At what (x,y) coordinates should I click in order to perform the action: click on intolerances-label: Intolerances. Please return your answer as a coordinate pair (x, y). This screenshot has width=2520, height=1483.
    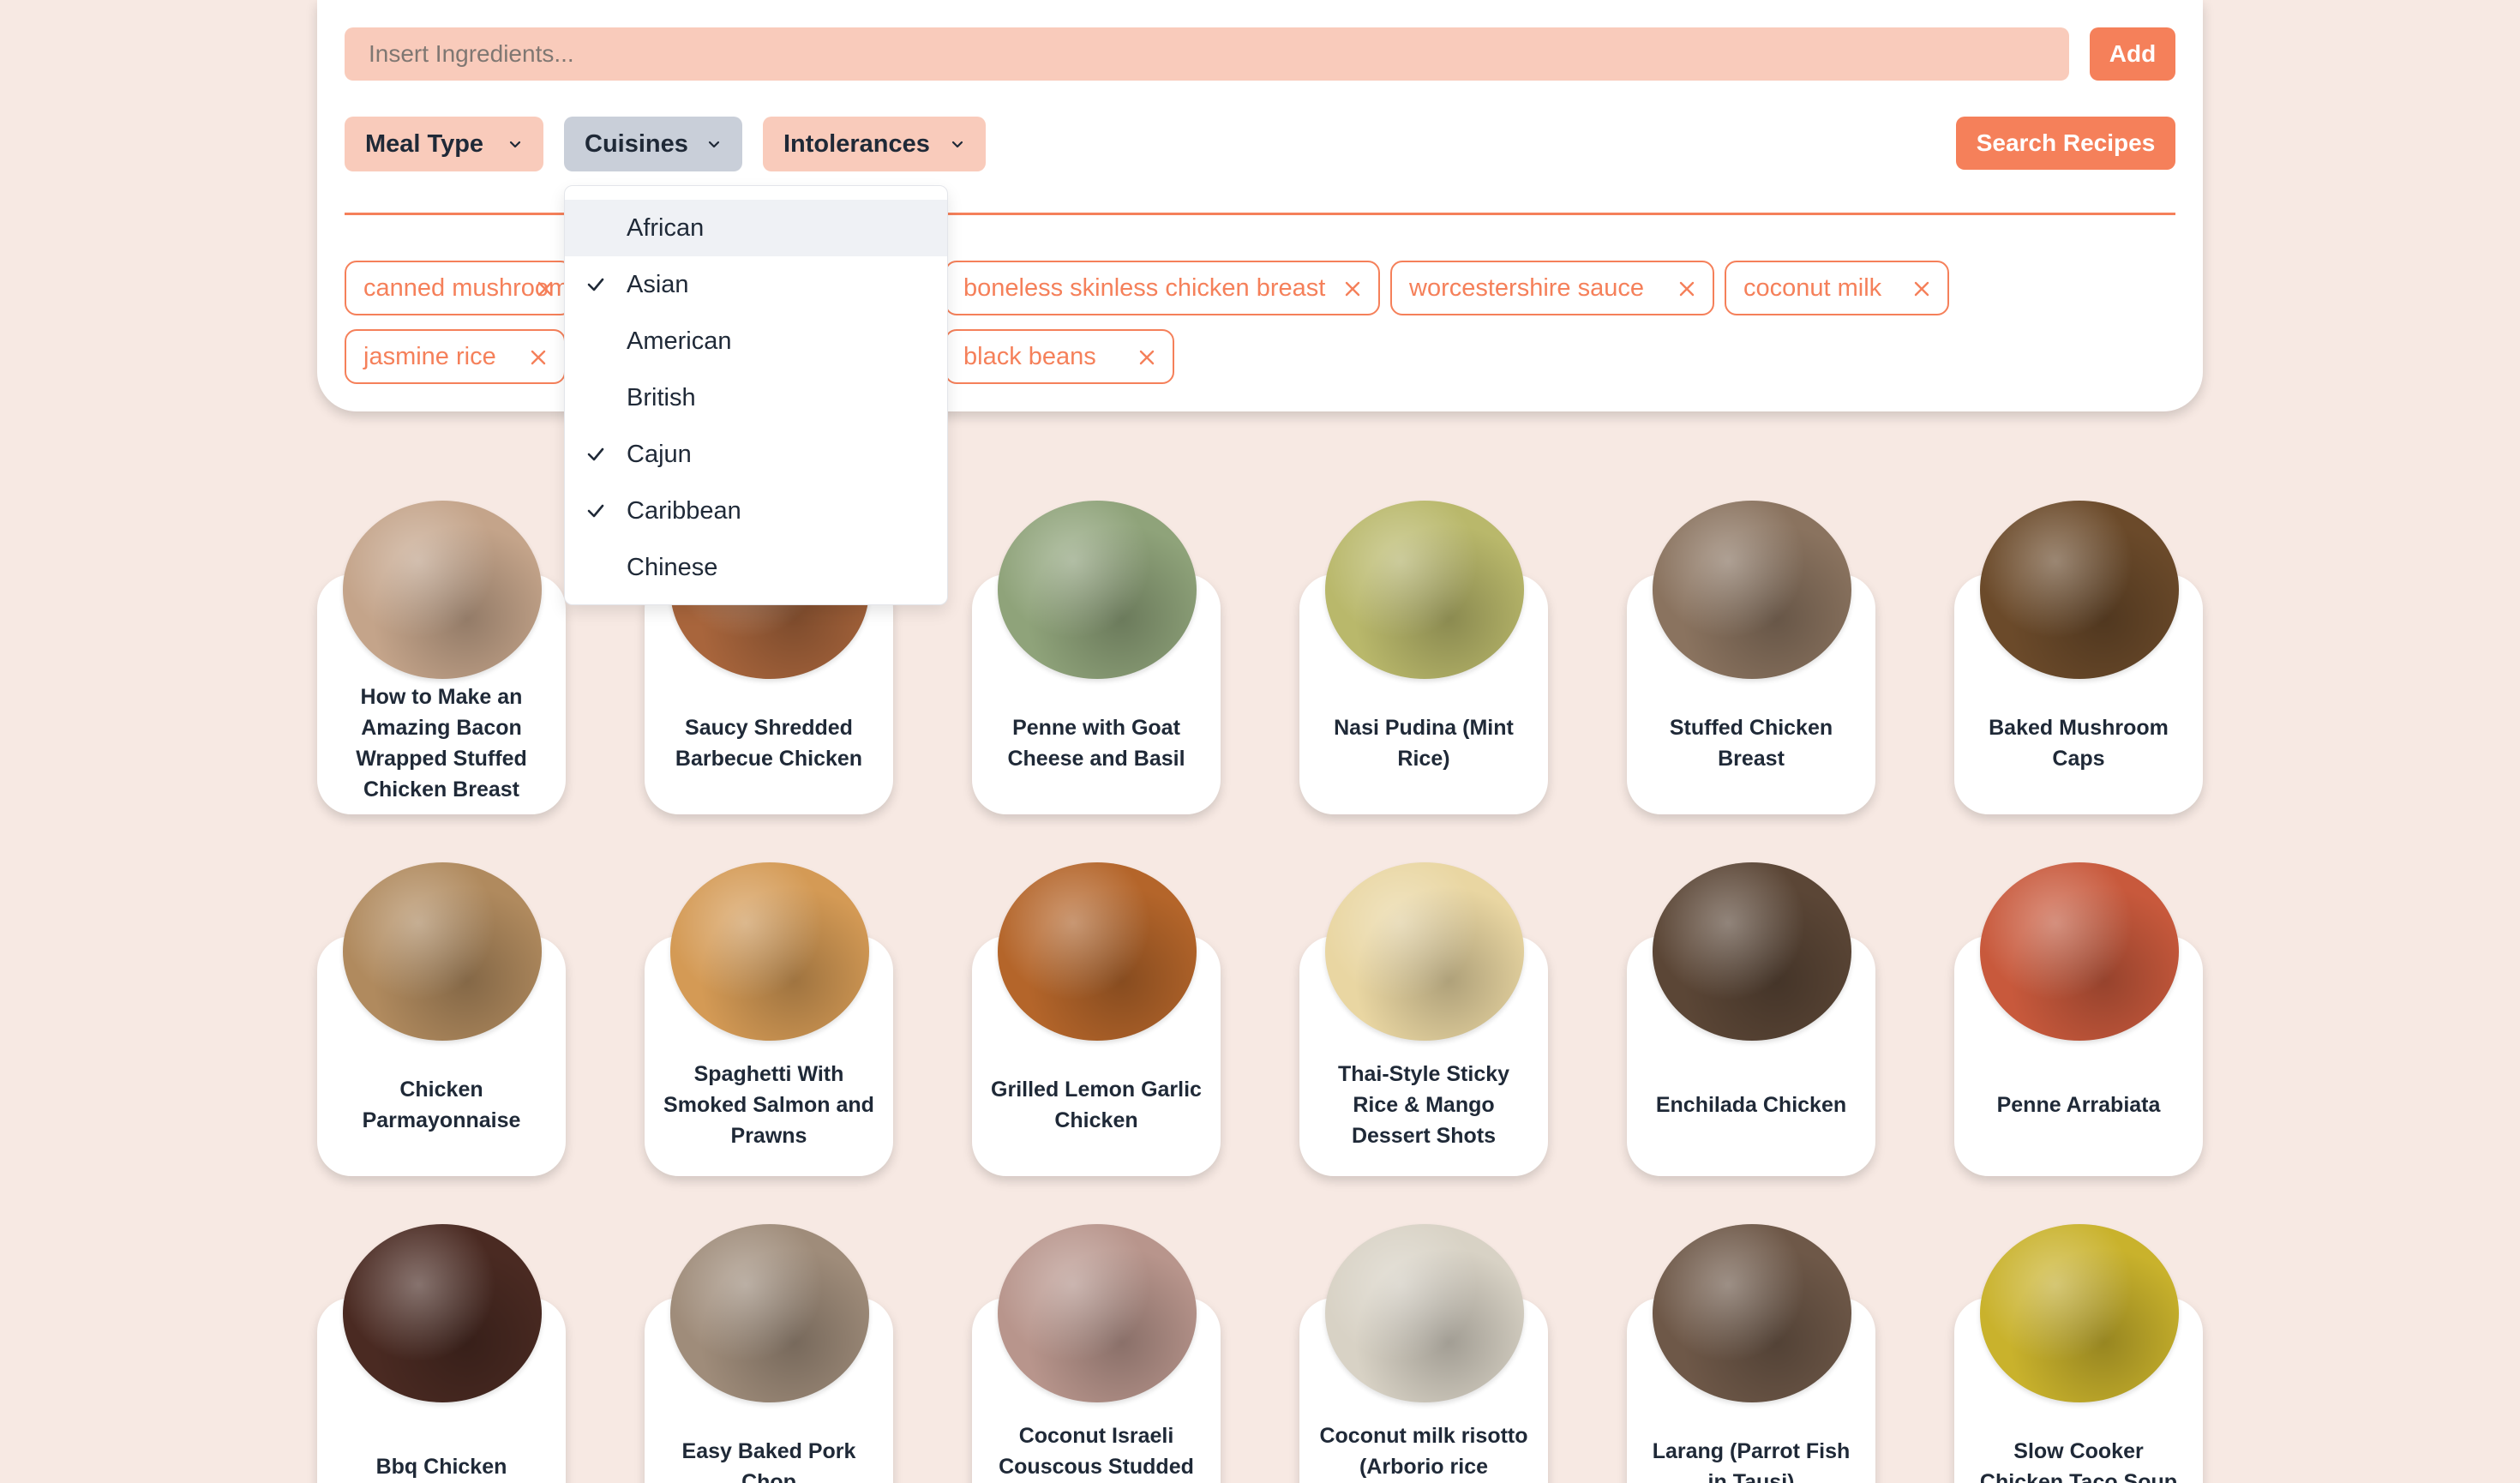
    Looking at the image, I should click on (856, 143).